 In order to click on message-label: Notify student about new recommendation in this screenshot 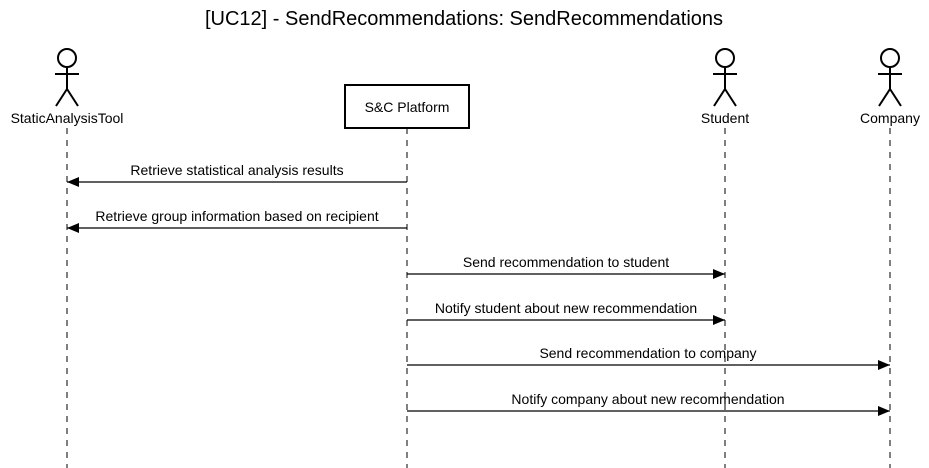, I will do `click(566, 308)`.